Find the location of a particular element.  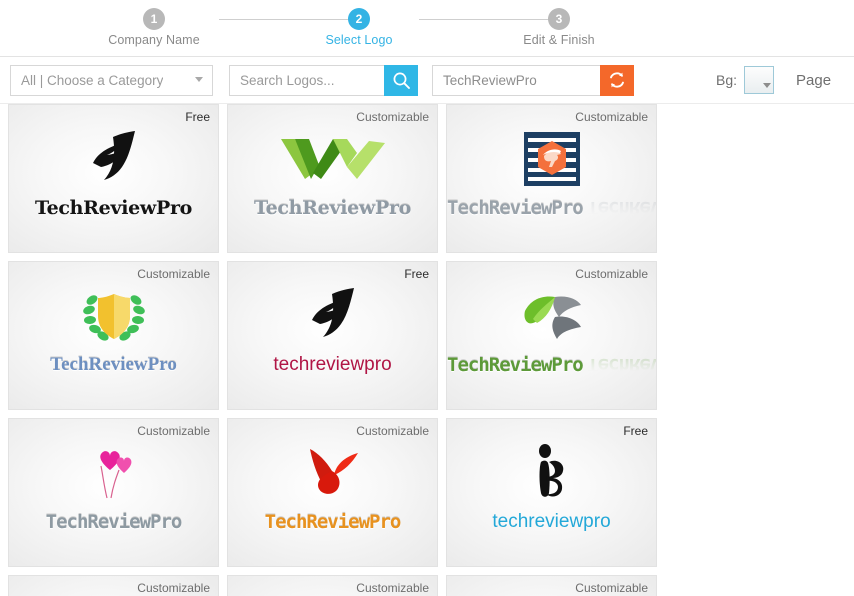

search-button is located at coordinates (401, 80).